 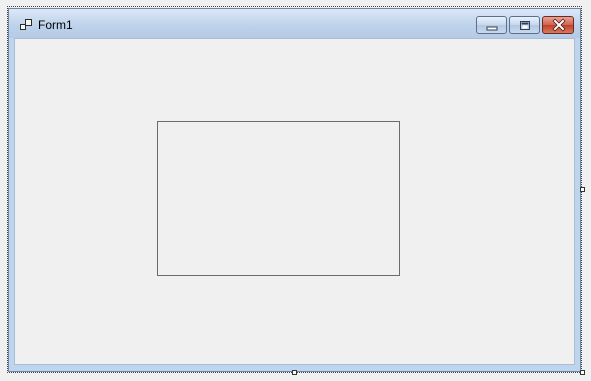 What do you see at coordinates (294, 372) in the screenshot?
I see `resize-handle-bottom` at bounding box center [294, 372].